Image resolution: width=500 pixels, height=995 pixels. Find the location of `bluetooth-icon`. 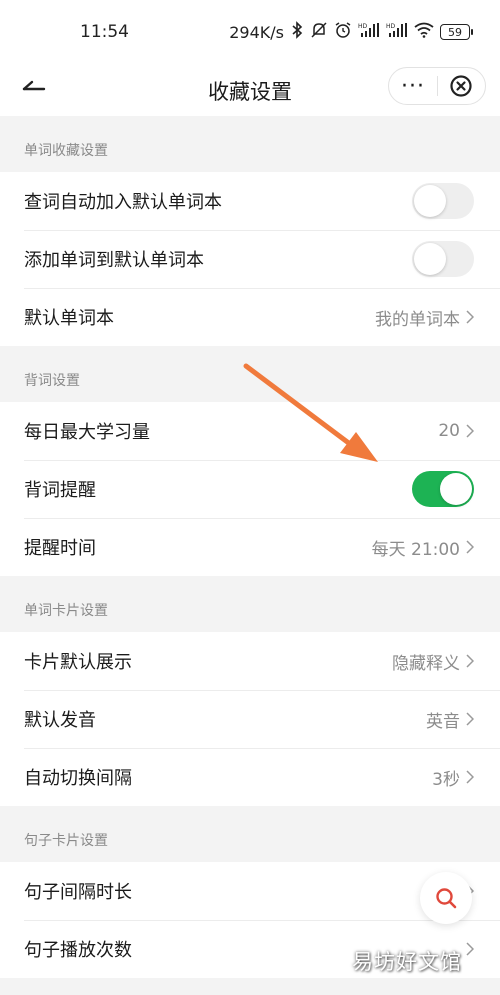

bluetooth-icon is located at coordinates (297, 32).